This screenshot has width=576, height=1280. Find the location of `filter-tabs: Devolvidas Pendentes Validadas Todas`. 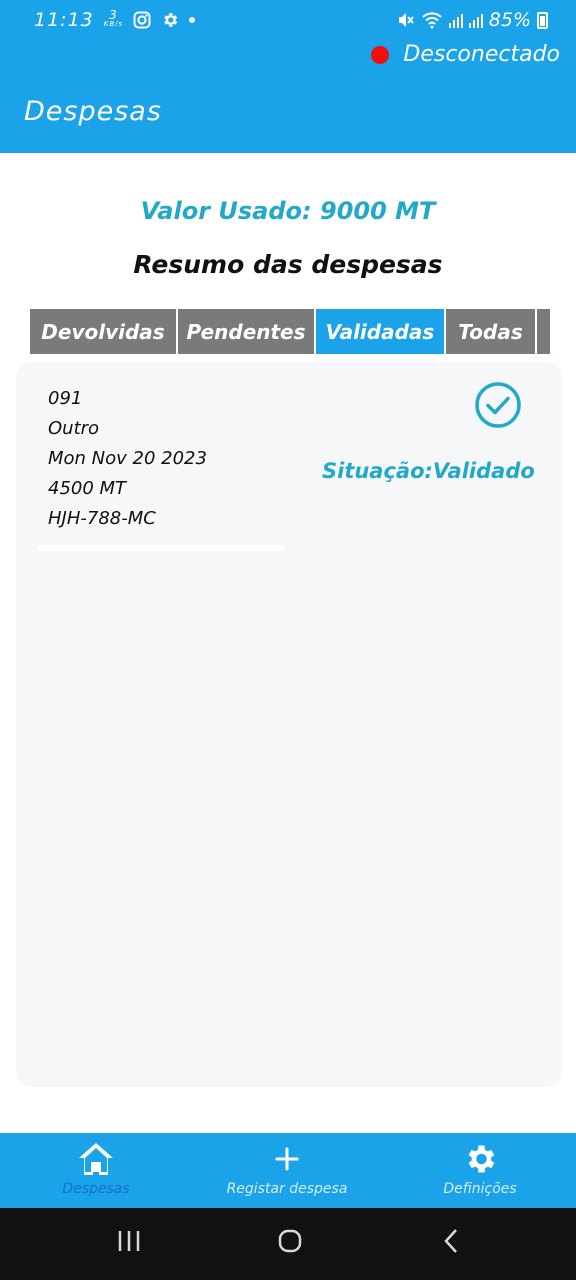

filter-tabs: Devolvidas Pendentes Validadas Todas is located at coordinates (290, 331).